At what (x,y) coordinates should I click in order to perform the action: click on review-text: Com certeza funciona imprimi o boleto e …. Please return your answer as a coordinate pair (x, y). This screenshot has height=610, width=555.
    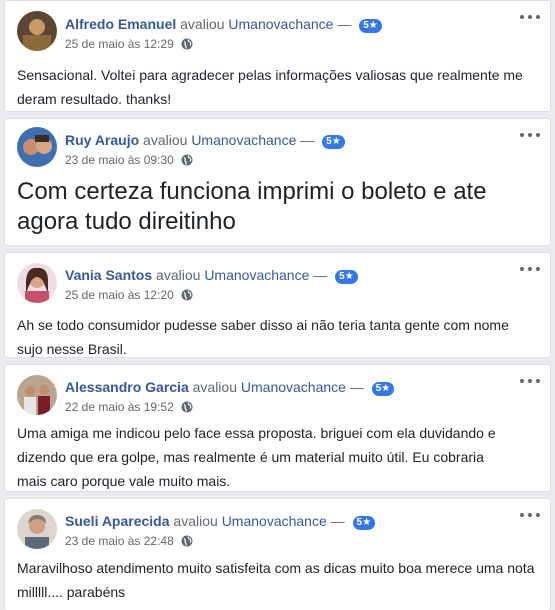
    Looking at the image, I should click on (252, 206).